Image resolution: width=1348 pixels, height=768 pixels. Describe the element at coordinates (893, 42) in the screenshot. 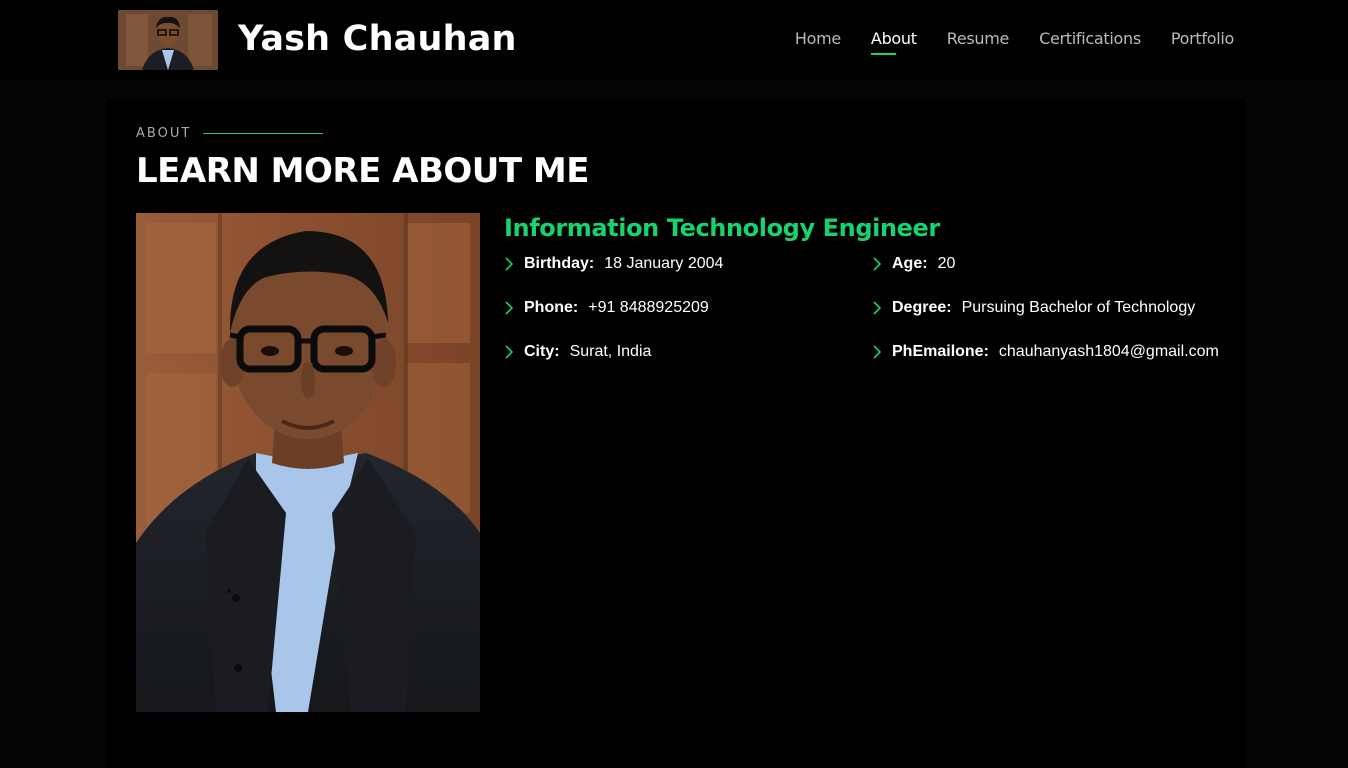

I see `nav-about: About` at that location.